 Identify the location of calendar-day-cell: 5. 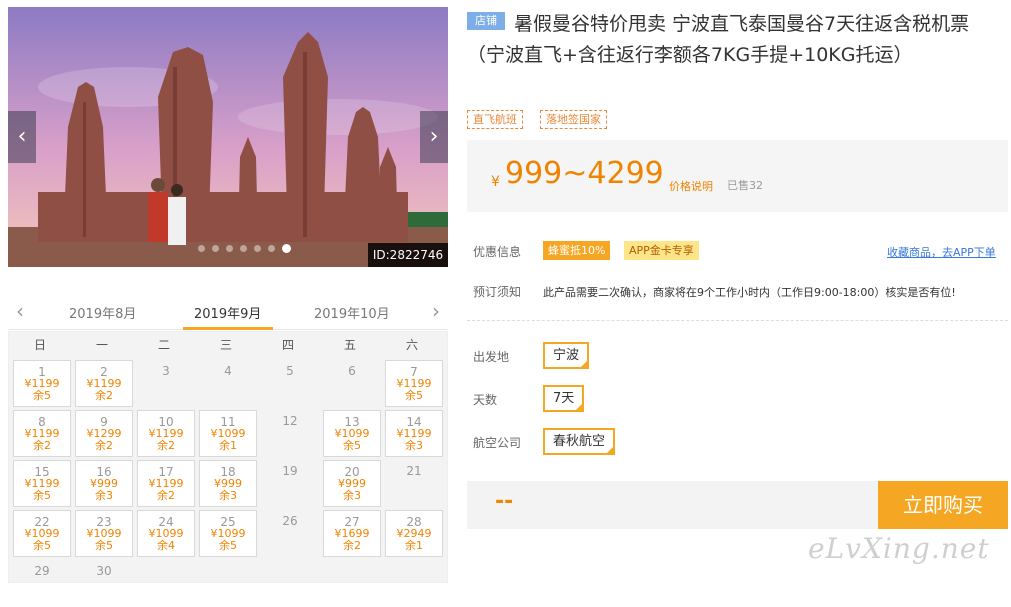
(290, 383).